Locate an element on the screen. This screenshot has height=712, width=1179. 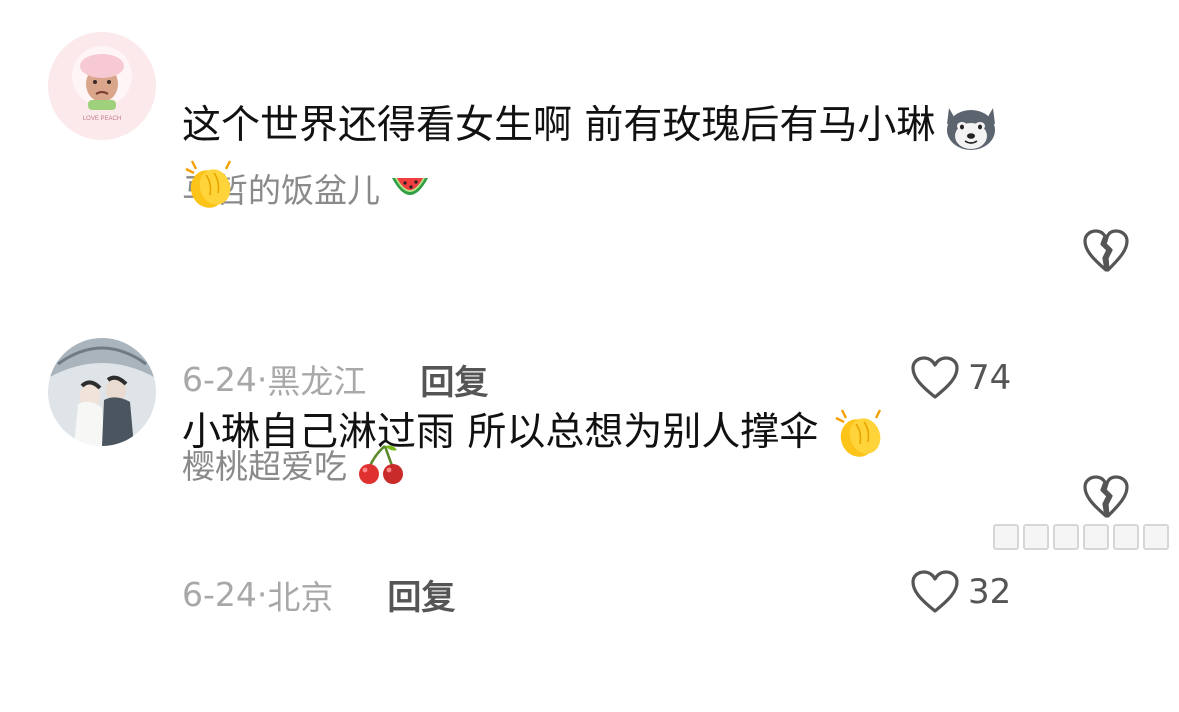
reply-button: 回复 is located at coordinates (421, 594).